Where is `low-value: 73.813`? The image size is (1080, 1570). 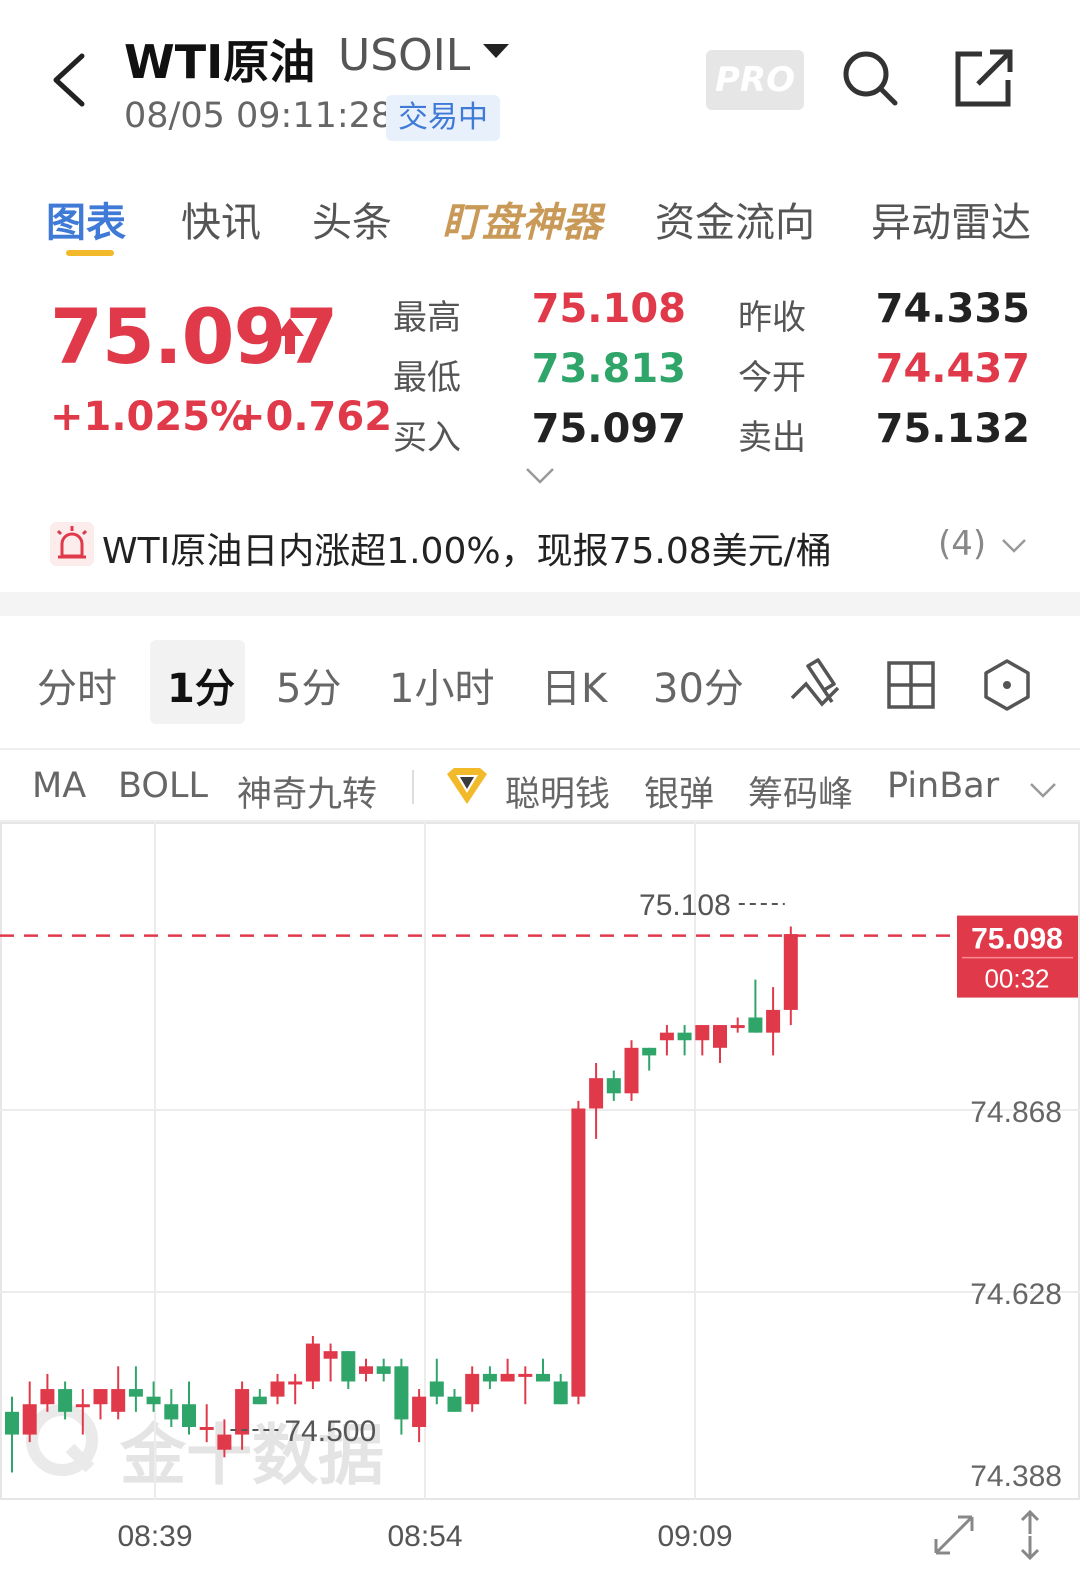
low-value: 73.813 is located at coordinates (608, 369).